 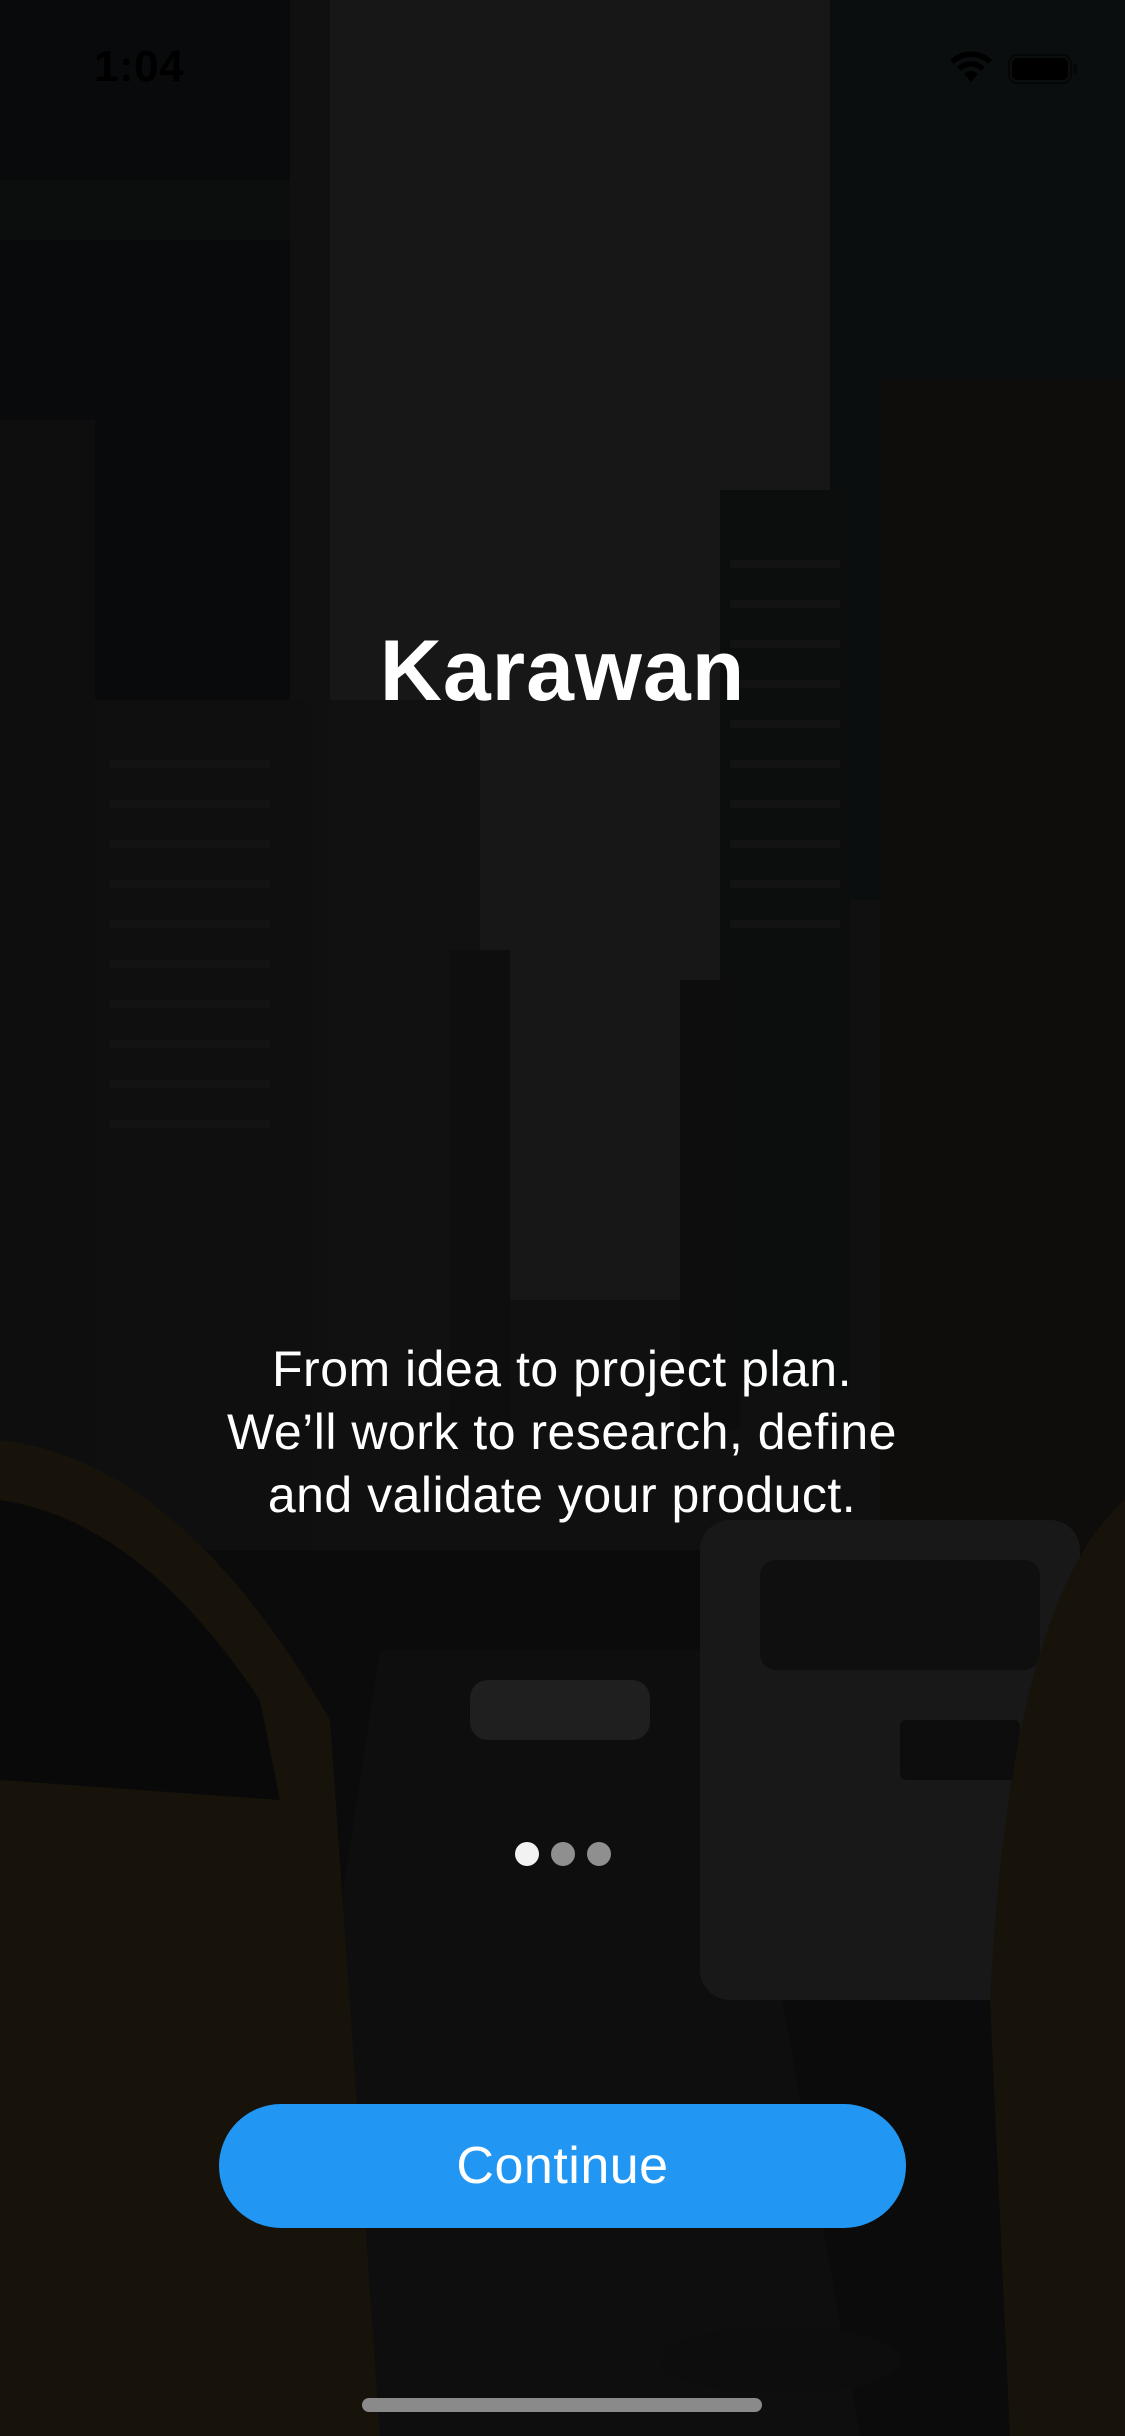 What do you see at coordinates (139, 66) in the screenshot?
I see `status-time: 1:04` at bounding box center [139, 66].